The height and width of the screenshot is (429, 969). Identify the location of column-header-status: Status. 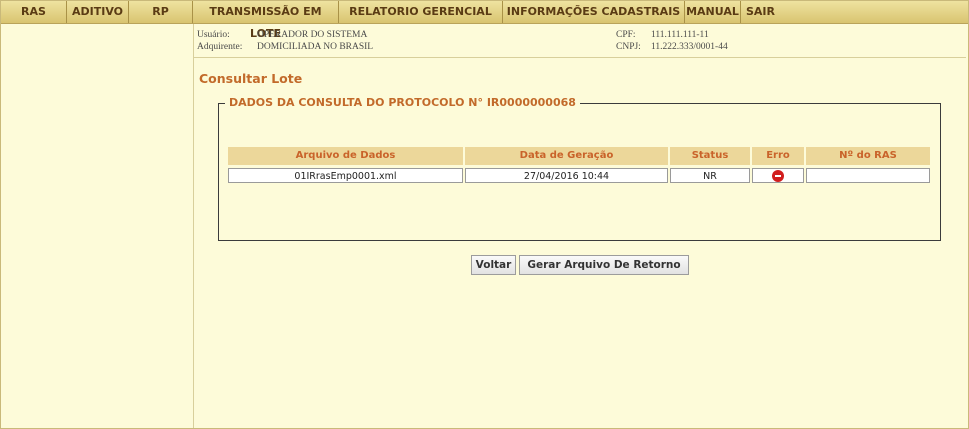
(710, 156).